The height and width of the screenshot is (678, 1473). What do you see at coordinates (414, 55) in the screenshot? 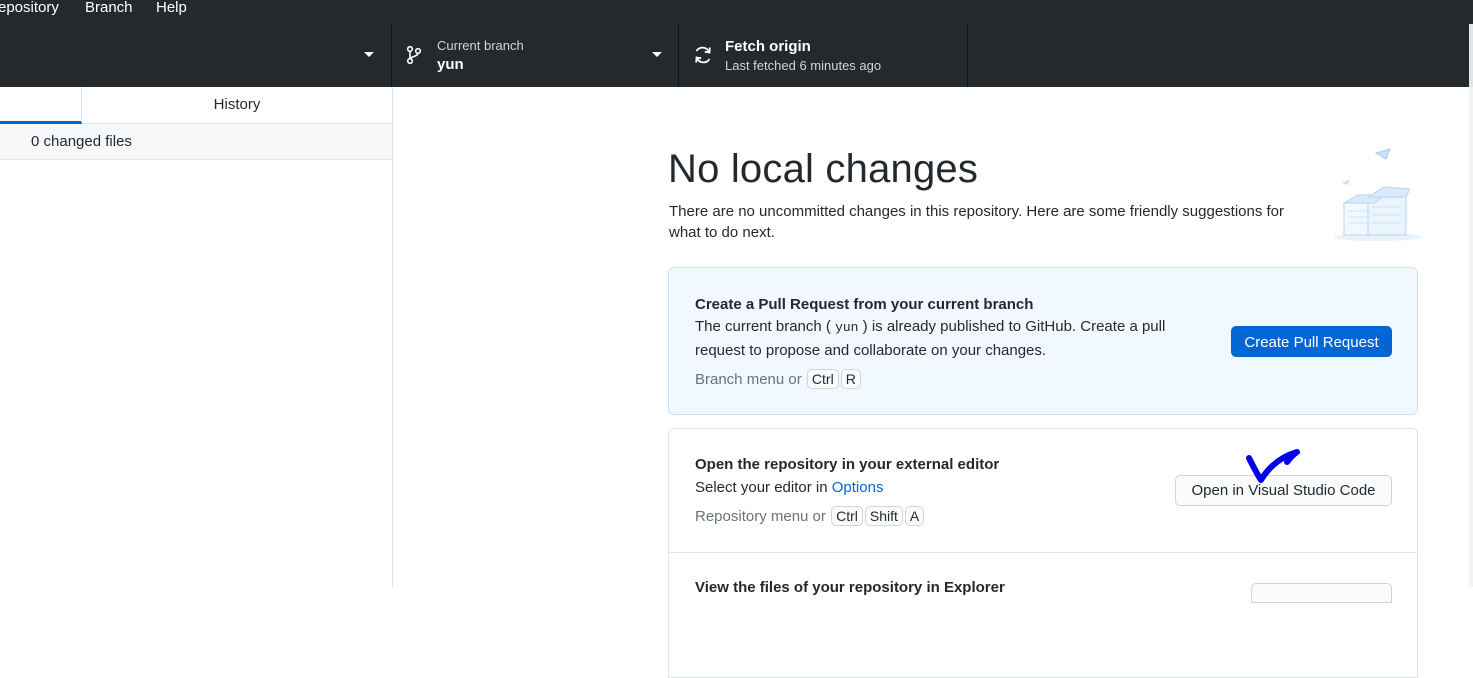
I see `git-branch-icon` at bounding box center [414, 55].